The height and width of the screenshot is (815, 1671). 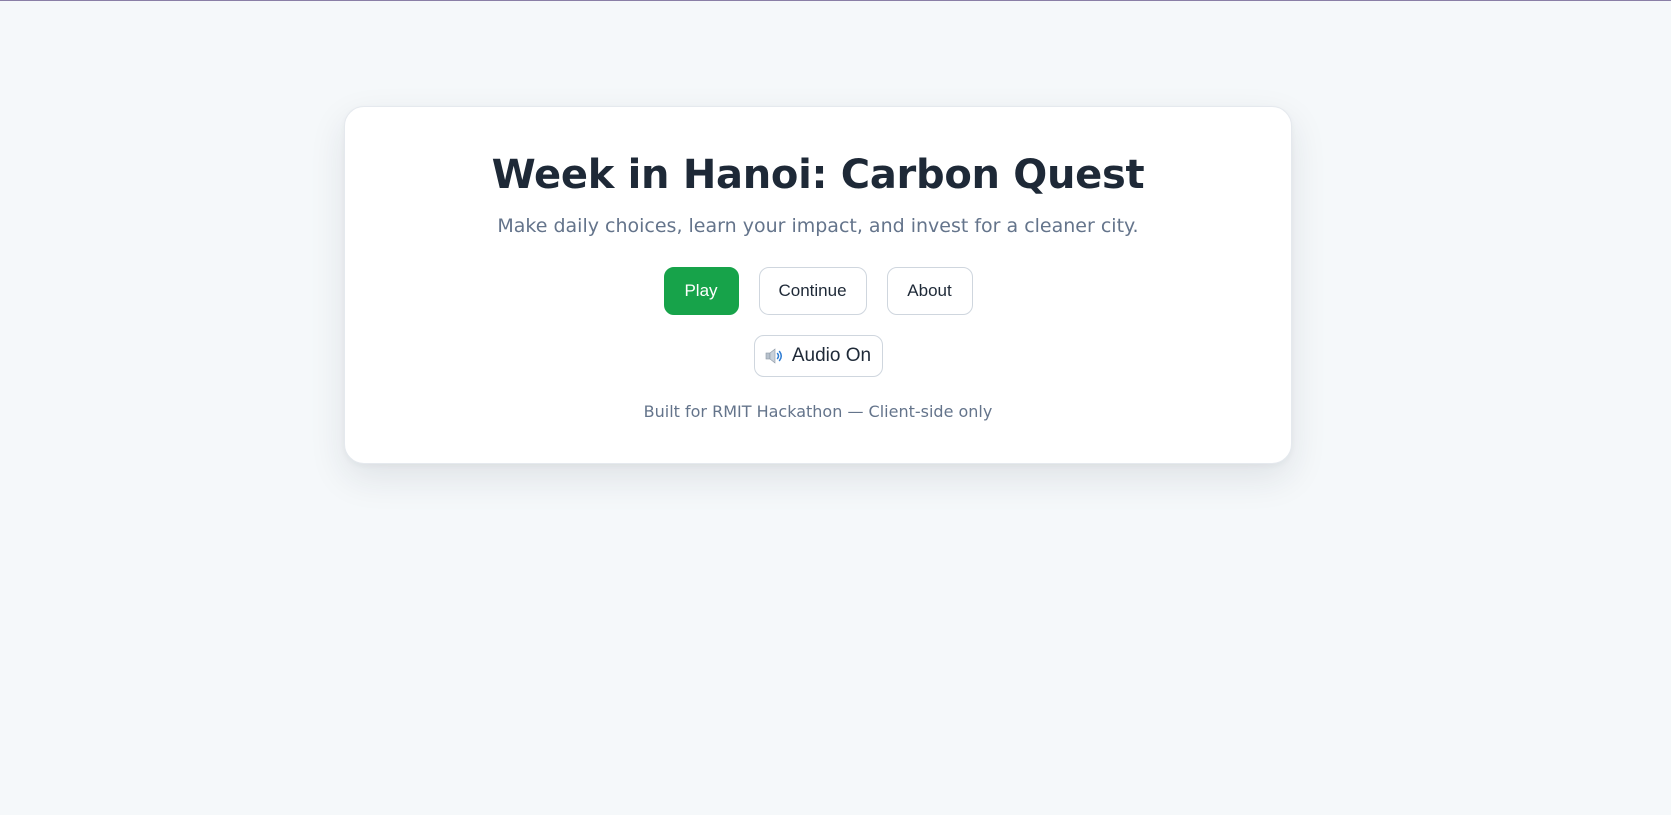 I want to click on audio-toggle-button: Audio On, so click(x=818, y=356).